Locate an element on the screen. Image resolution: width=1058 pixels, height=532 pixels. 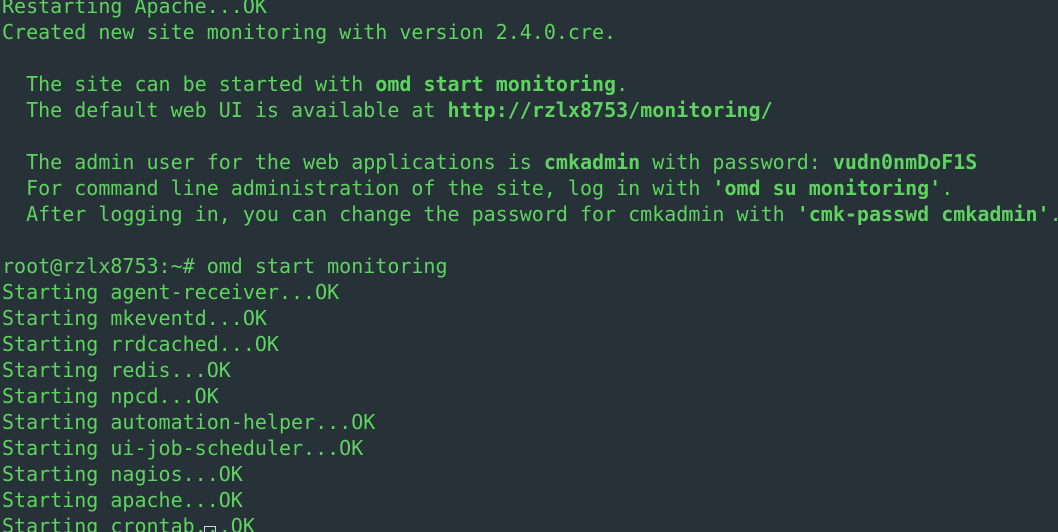
terminal-line: Starting apache...OK is located at coordinates (122, 500).